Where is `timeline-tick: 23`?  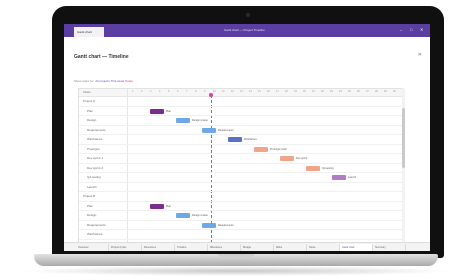
timeline-tick: 23 is located at coordinates (331, 91).